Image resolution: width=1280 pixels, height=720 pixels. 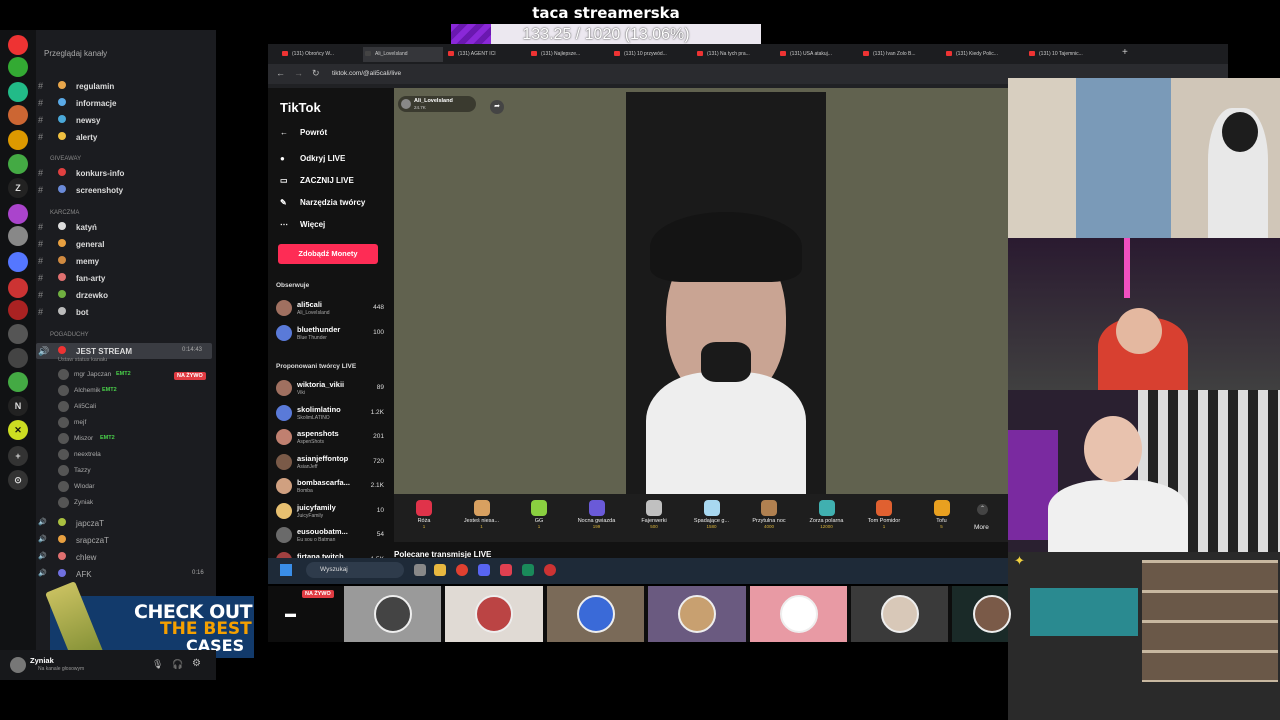 I want to click on channel-status: Ustaw status kanału, so click(x=82, y=360).